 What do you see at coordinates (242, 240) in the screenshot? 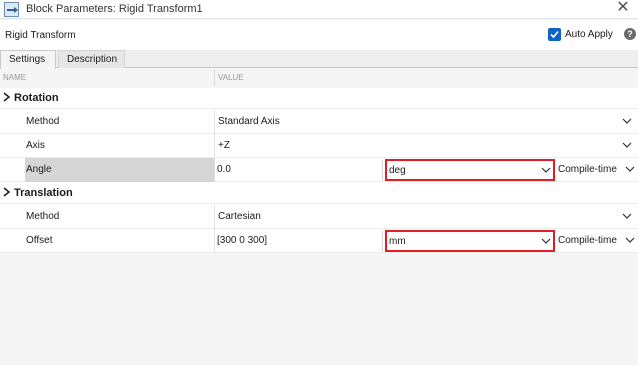
I see `field-value: [300 0 300]` at bounding box center [242, 240].